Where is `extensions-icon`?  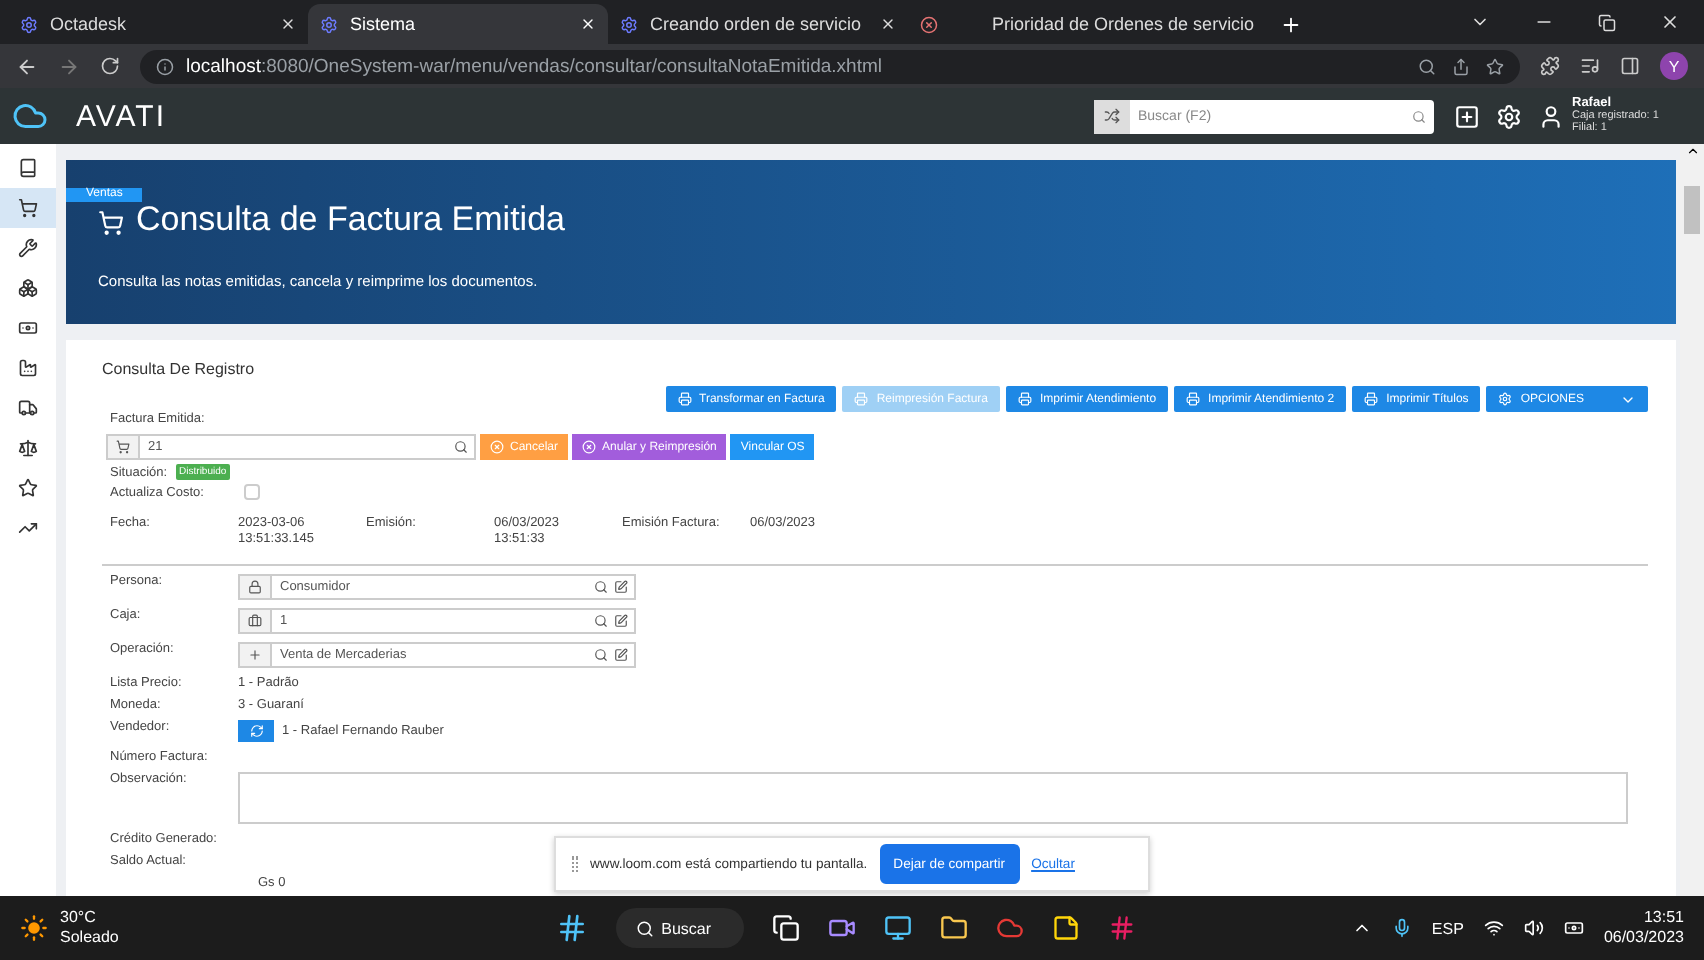
extensions-icon is located at coordinates (1550, 66).